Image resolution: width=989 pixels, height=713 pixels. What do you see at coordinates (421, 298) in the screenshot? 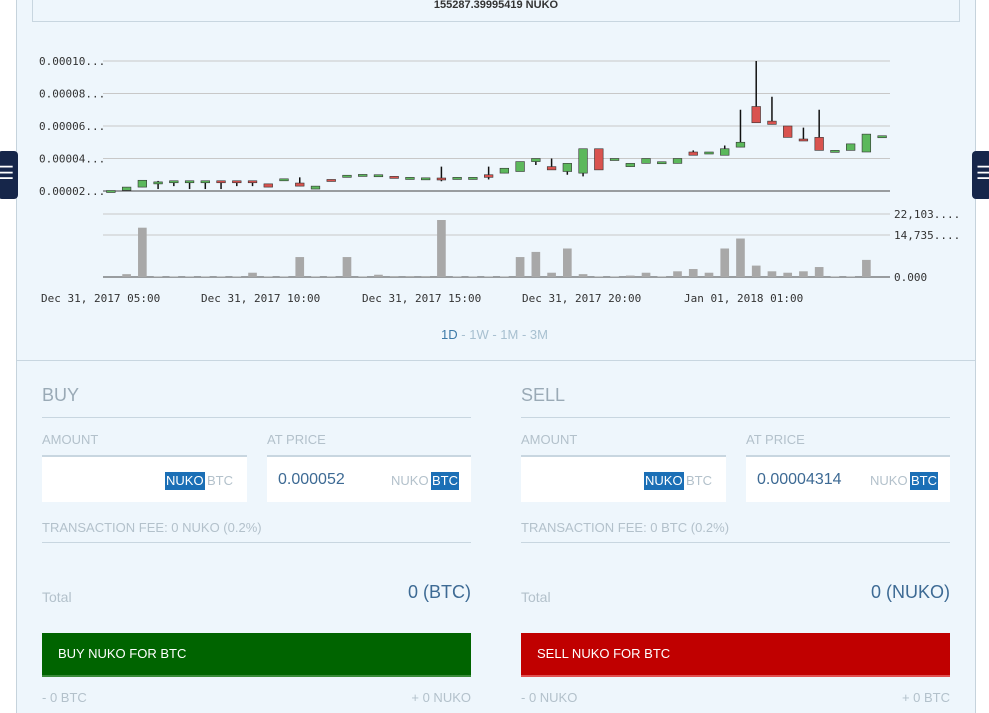
I see `x-tick-label: Dec 31, 2017 15:00` at bounding box center [421, 298].